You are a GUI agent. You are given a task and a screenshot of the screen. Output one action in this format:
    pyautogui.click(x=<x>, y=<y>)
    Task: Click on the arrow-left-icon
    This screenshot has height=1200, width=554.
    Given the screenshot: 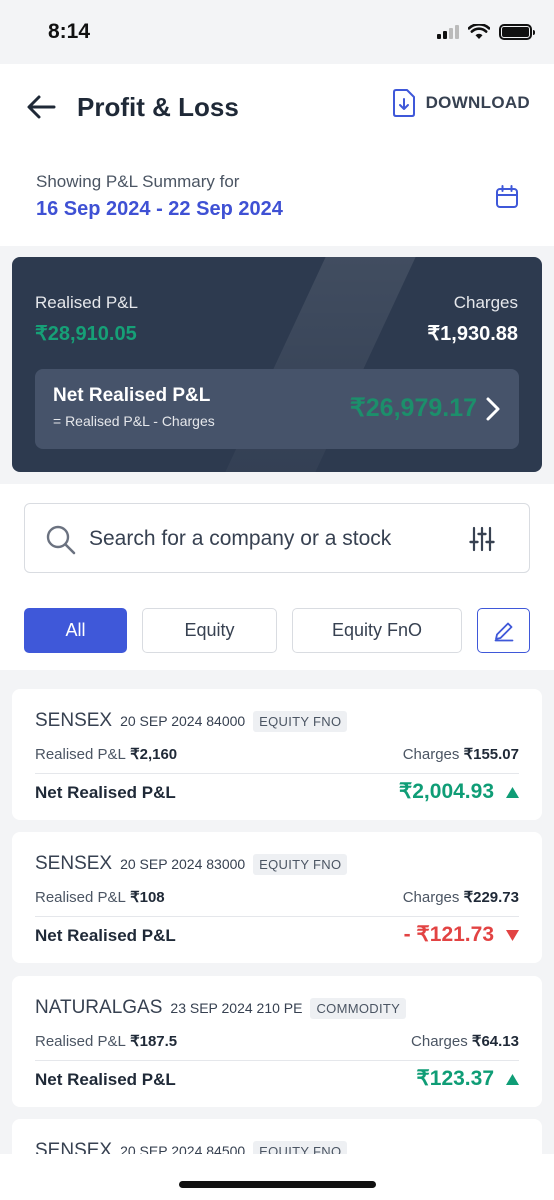 What is the action you would take?
    pyautogui.click(x=41, y=107)
    